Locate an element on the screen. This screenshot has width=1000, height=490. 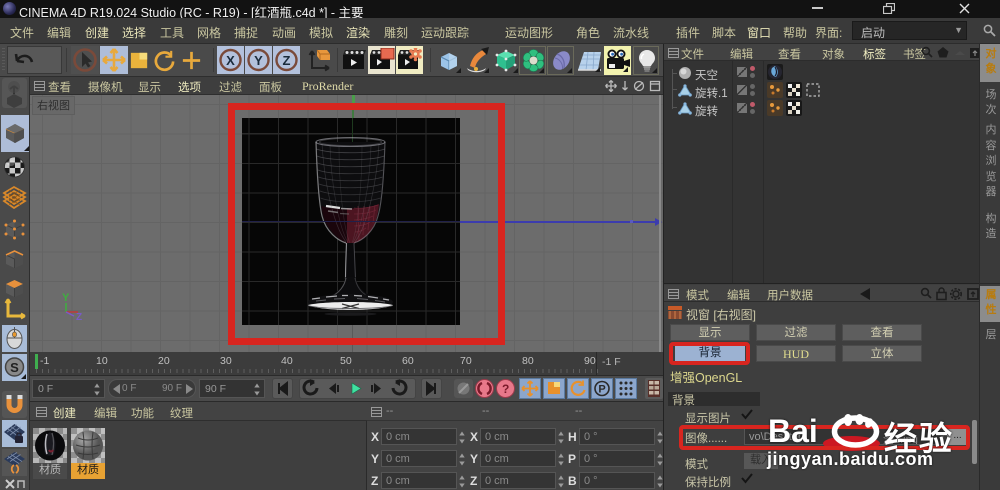
svg-text: P is located at coordinates (601, 390).